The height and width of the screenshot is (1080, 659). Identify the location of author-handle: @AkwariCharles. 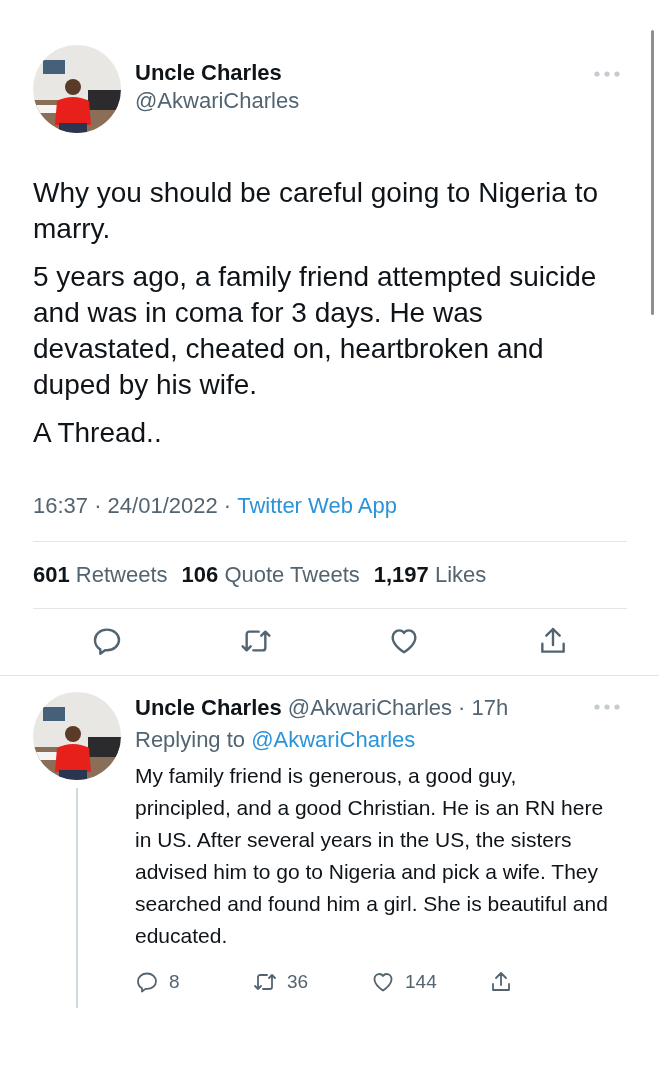
(218, 101).